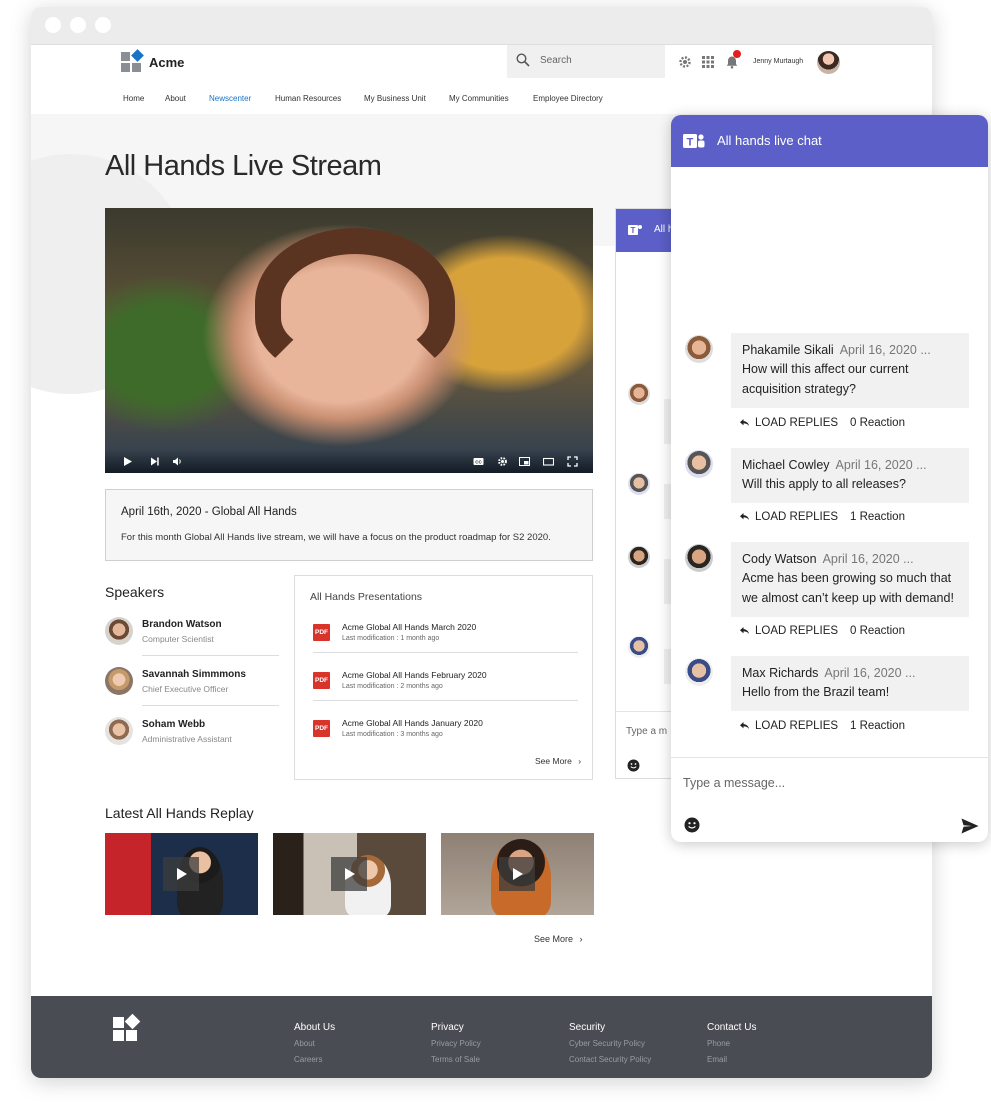 Image resolution: width=991 pixels, height=1112 pixels. What do you see at coordinates (127, 461) in the screenshot?
I see `play-icon` at bounding box center [127, 461].